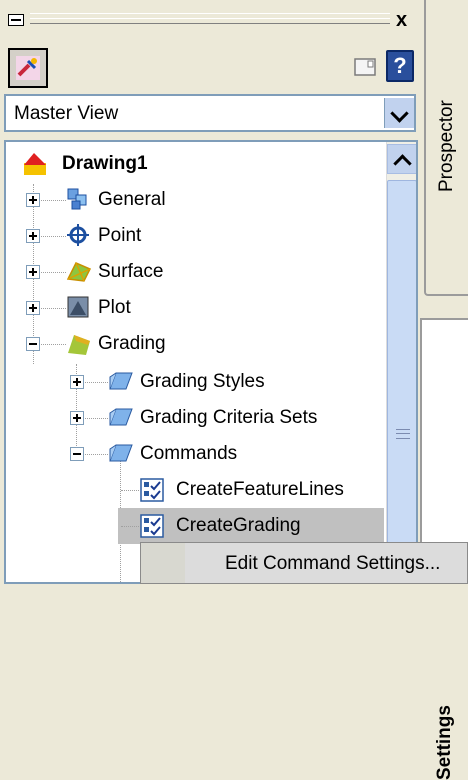  What do you see at coordinates (229, 417) in the screenshot?
I see `tree-item-label: Grading Criteria Sets` at bounding box center [229, 417].